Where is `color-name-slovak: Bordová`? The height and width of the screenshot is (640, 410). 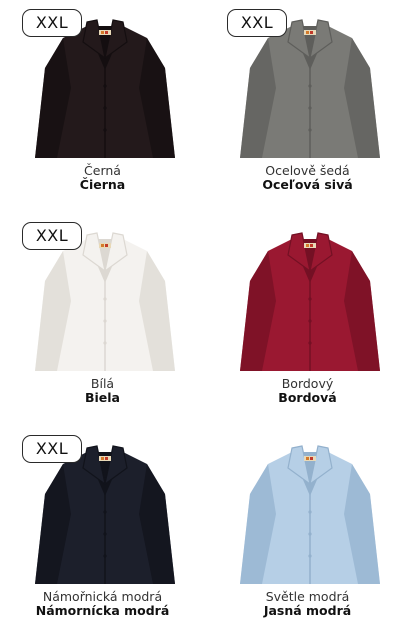 color-name-slovak: Bordová is located at coordinates (307, 397).